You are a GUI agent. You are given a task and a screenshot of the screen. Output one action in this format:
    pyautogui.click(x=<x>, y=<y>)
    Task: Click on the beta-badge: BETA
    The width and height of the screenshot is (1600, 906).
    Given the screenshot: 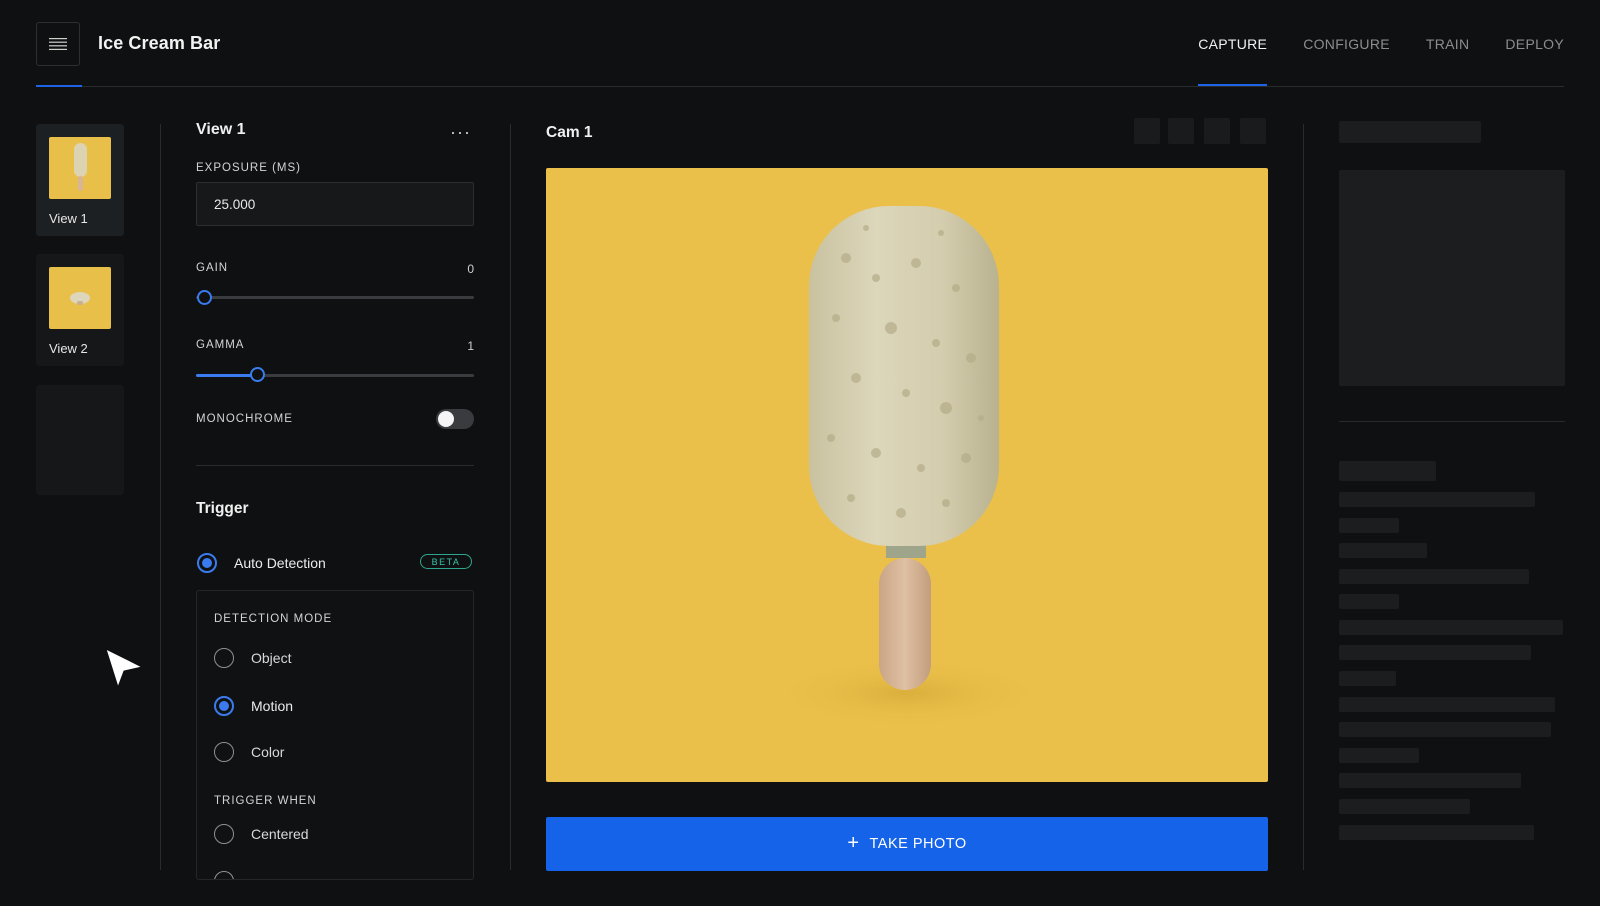 What is the action you would take?
    pyautogui.click(x=446, y=561)
    